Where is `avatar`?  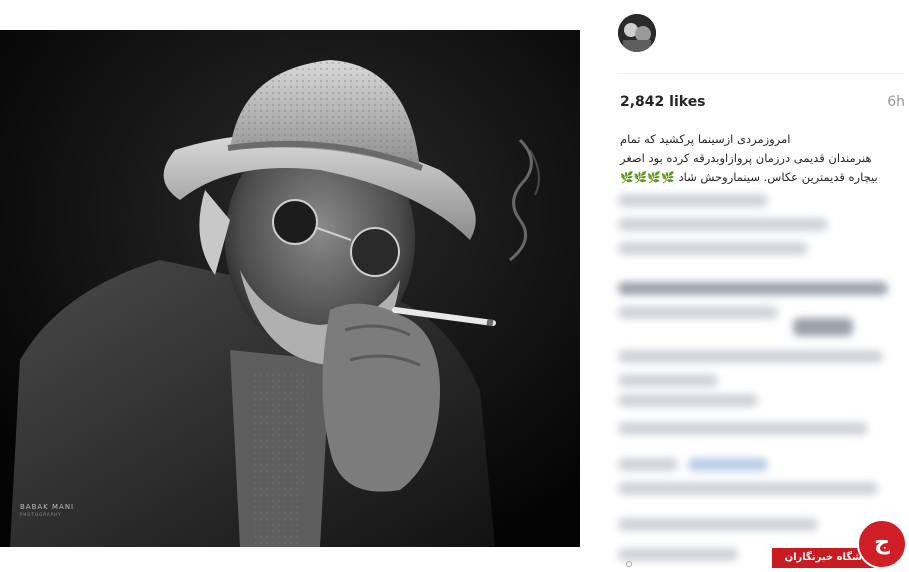
avatar is located at coordinates (637, 33).